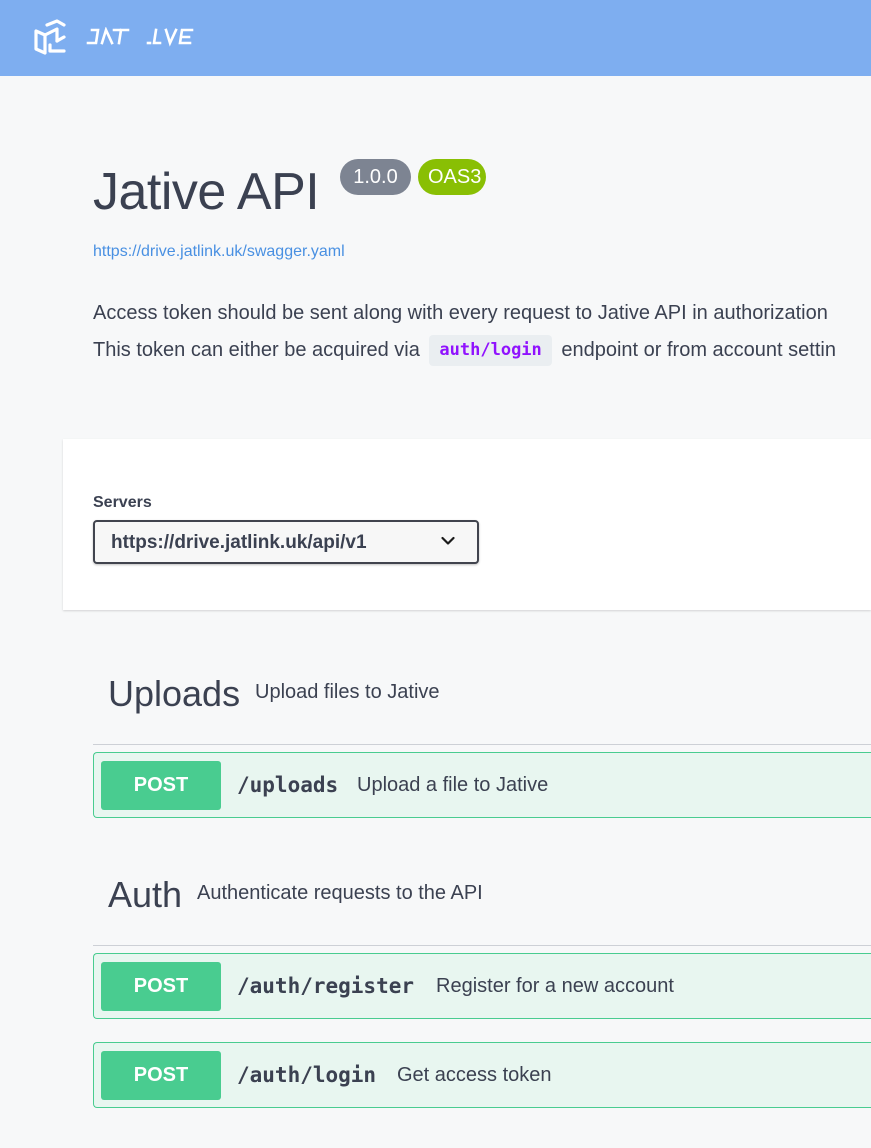 This screenshot has height=1148, width=871. I want to click on jative-logo-icon, so click(50, 37).